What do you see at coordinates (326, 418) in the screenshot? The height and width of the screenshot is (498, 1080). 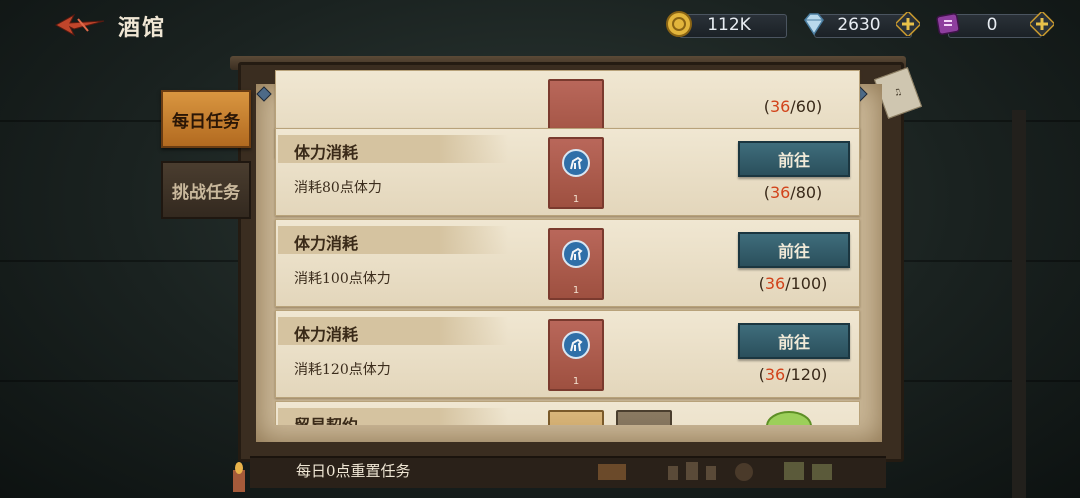 I see `task-title: 贸易契约` at bounding box center [326, 418].